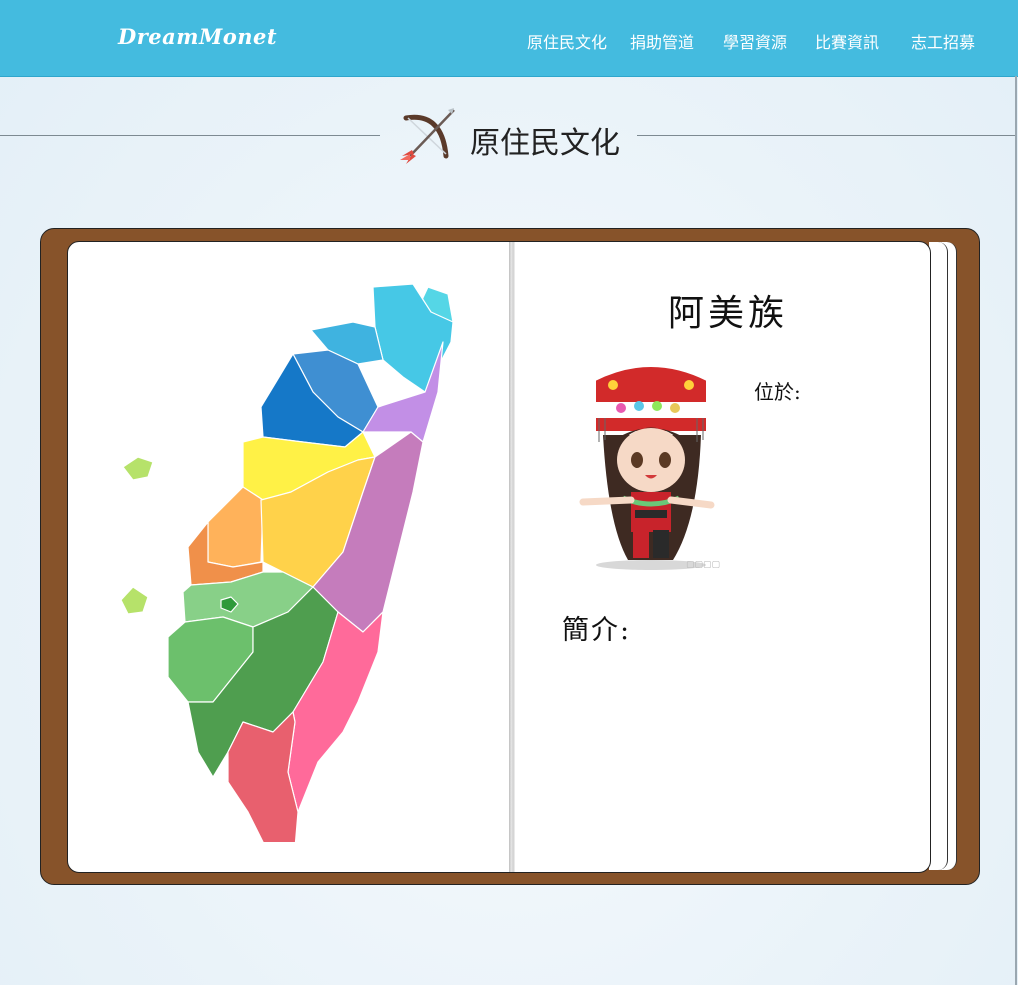  I want to click on intro-label: 簡介:, so click(597, 630).